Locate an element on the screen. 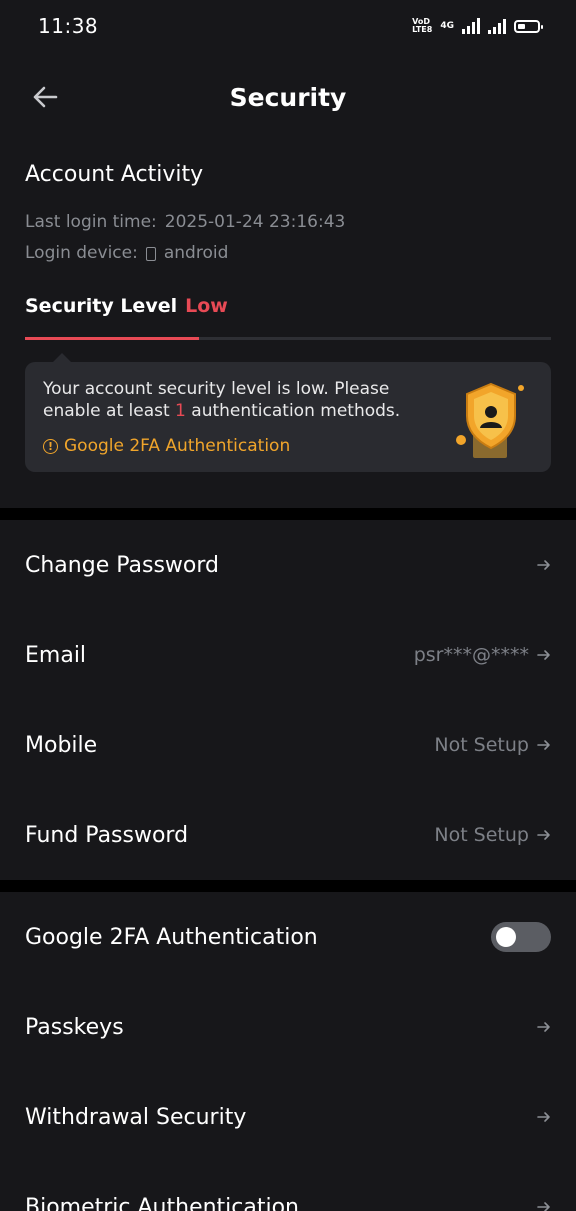  app-header: Security is located at coordinates (288, 97).